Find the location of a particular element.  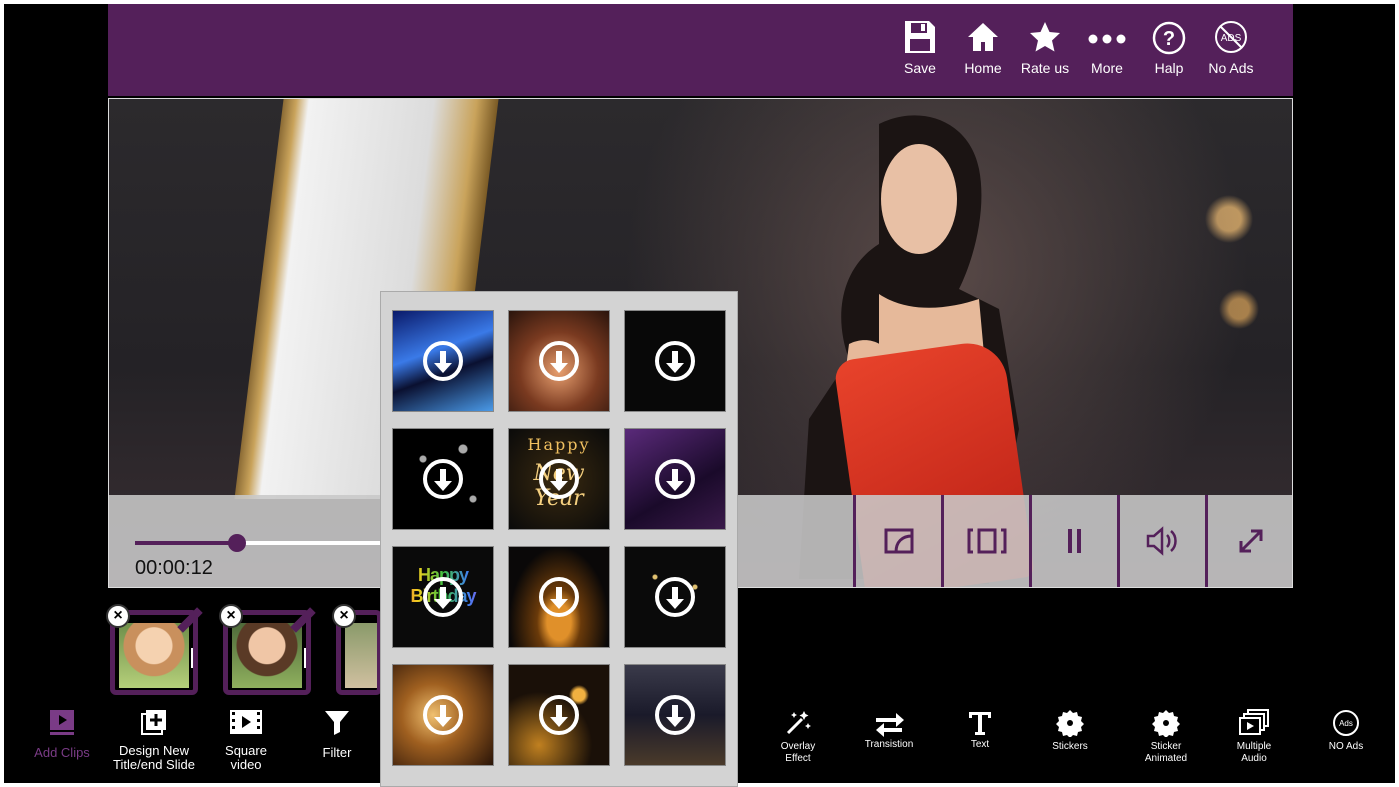

overlay-thumb: Happy New Year is located at coordinates (559, 479).